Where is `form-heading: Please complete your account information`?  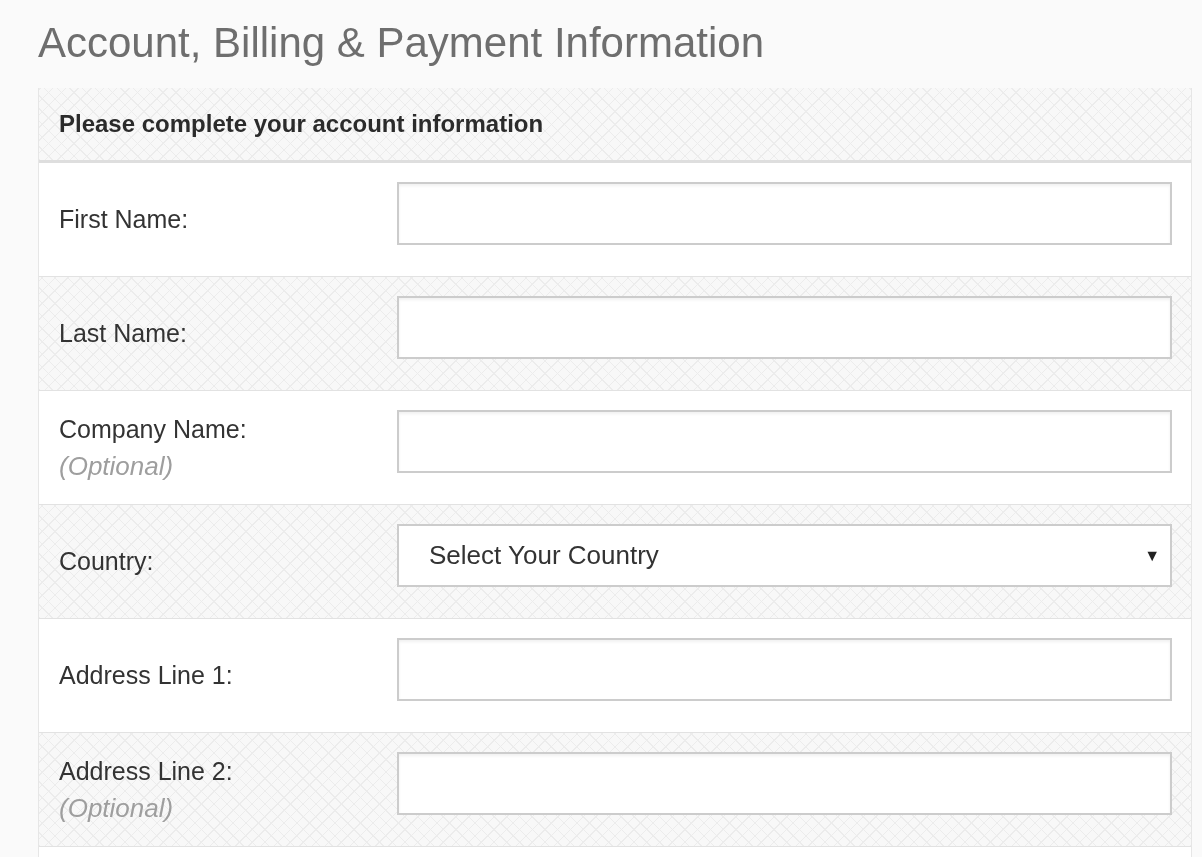
form-heading: Please complete your account information is located at coordinates (301, 124).